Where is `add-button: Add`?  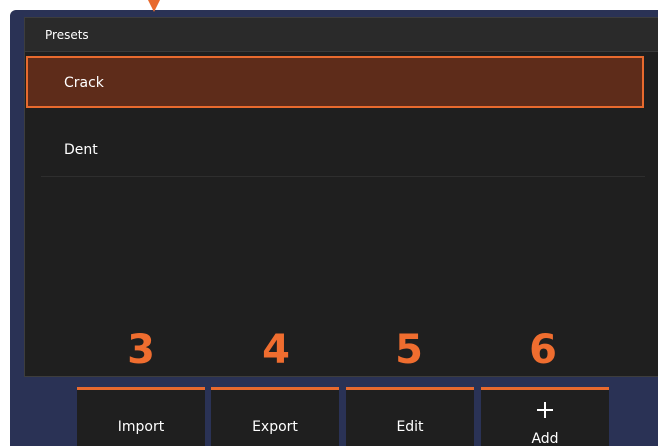
add-button: Add is located at coordinates (545, 416).